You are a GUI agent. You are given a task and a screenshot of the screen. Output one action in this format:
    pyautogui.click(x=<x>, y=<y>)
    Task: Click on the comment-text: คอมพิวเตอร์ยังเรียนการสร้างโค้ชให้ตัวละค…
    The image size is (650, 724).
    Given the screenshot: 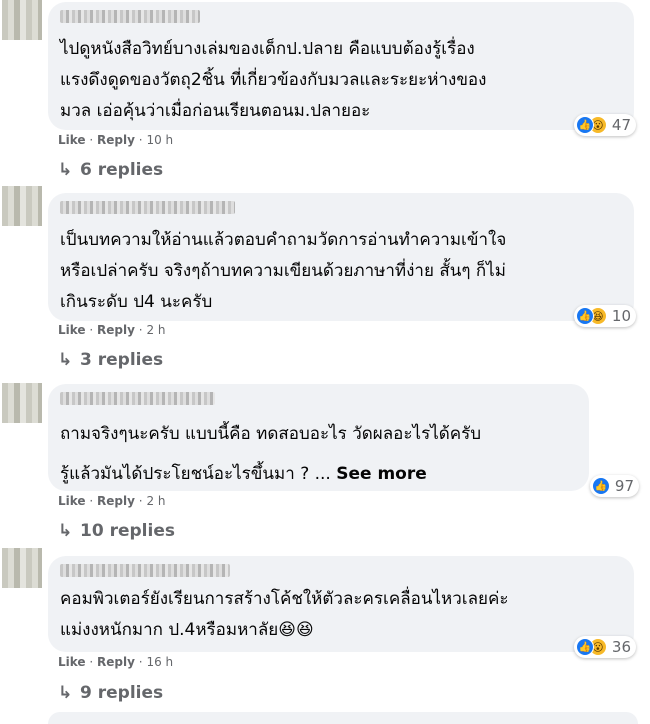 What is the action you would take?
    pyautogui.click(x=284, y=614)
    